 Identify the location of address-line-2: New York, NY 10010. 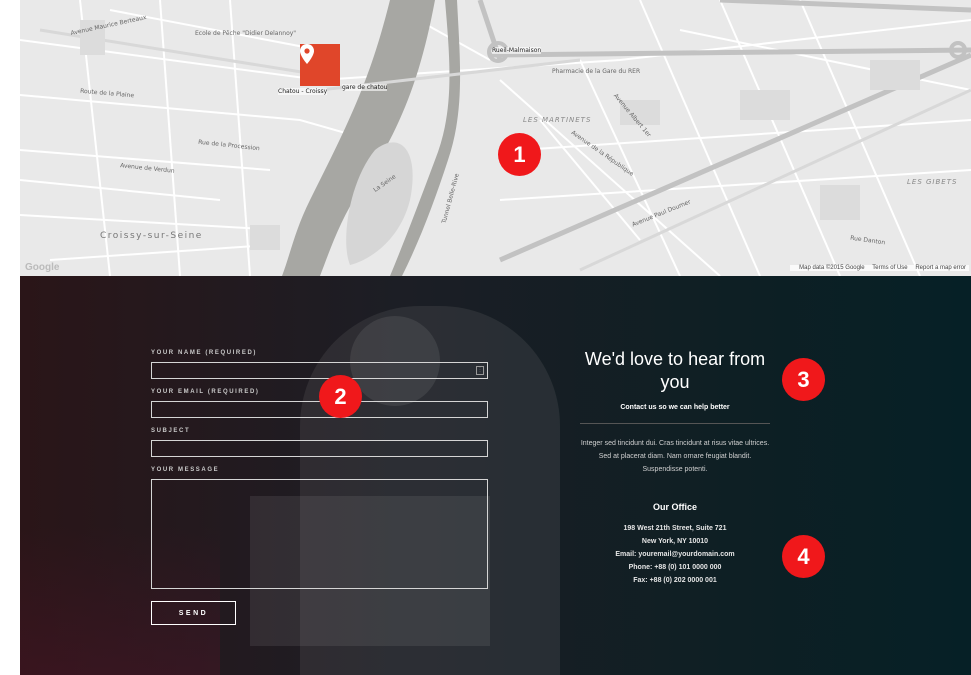
(675, 541).